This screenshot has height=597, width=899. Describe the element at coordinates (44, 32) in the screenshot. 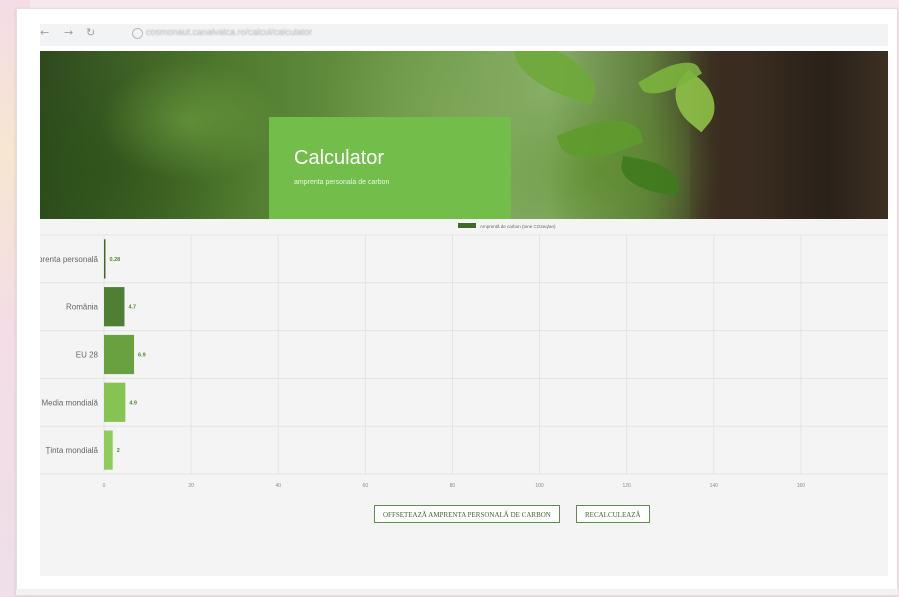

I see `back-icon: ←` at that location.